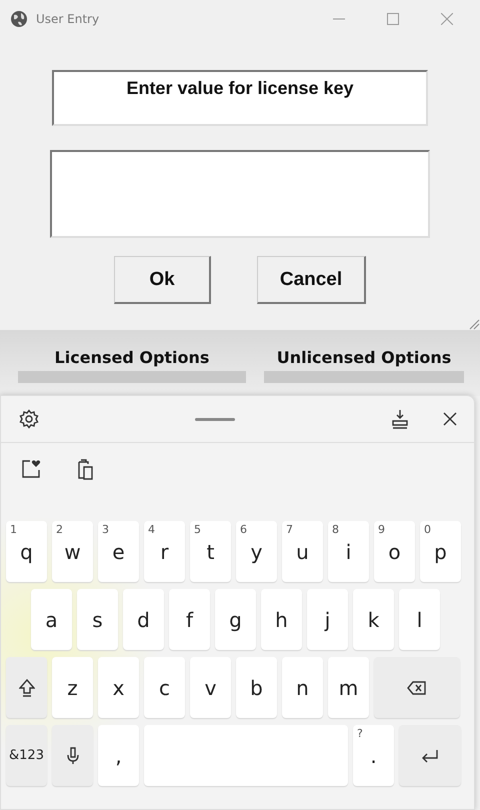  I want to click on letter-key: 5 t, so click(210, 551).